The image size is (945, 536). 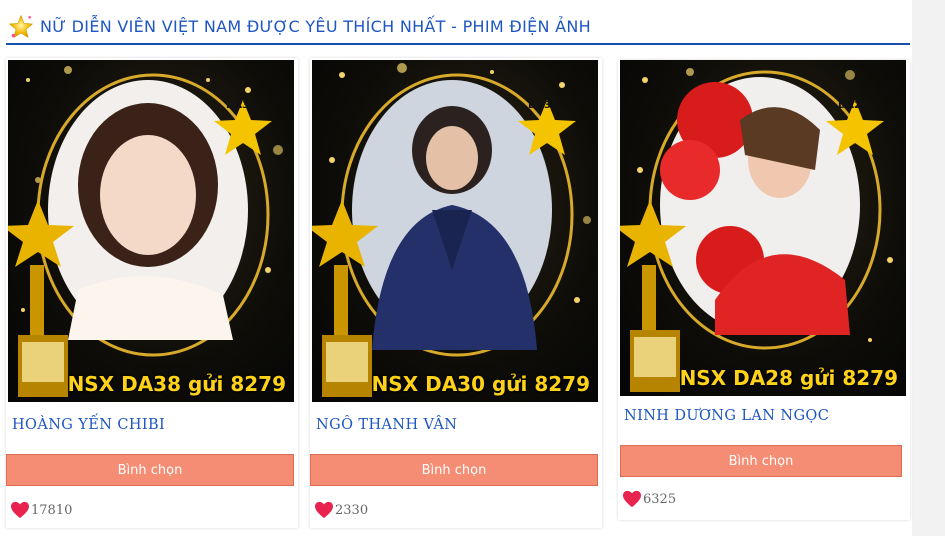 I want to click on actress-name: NINH DƯƠNG LAN NGỌC, so click(x=726, y=416).